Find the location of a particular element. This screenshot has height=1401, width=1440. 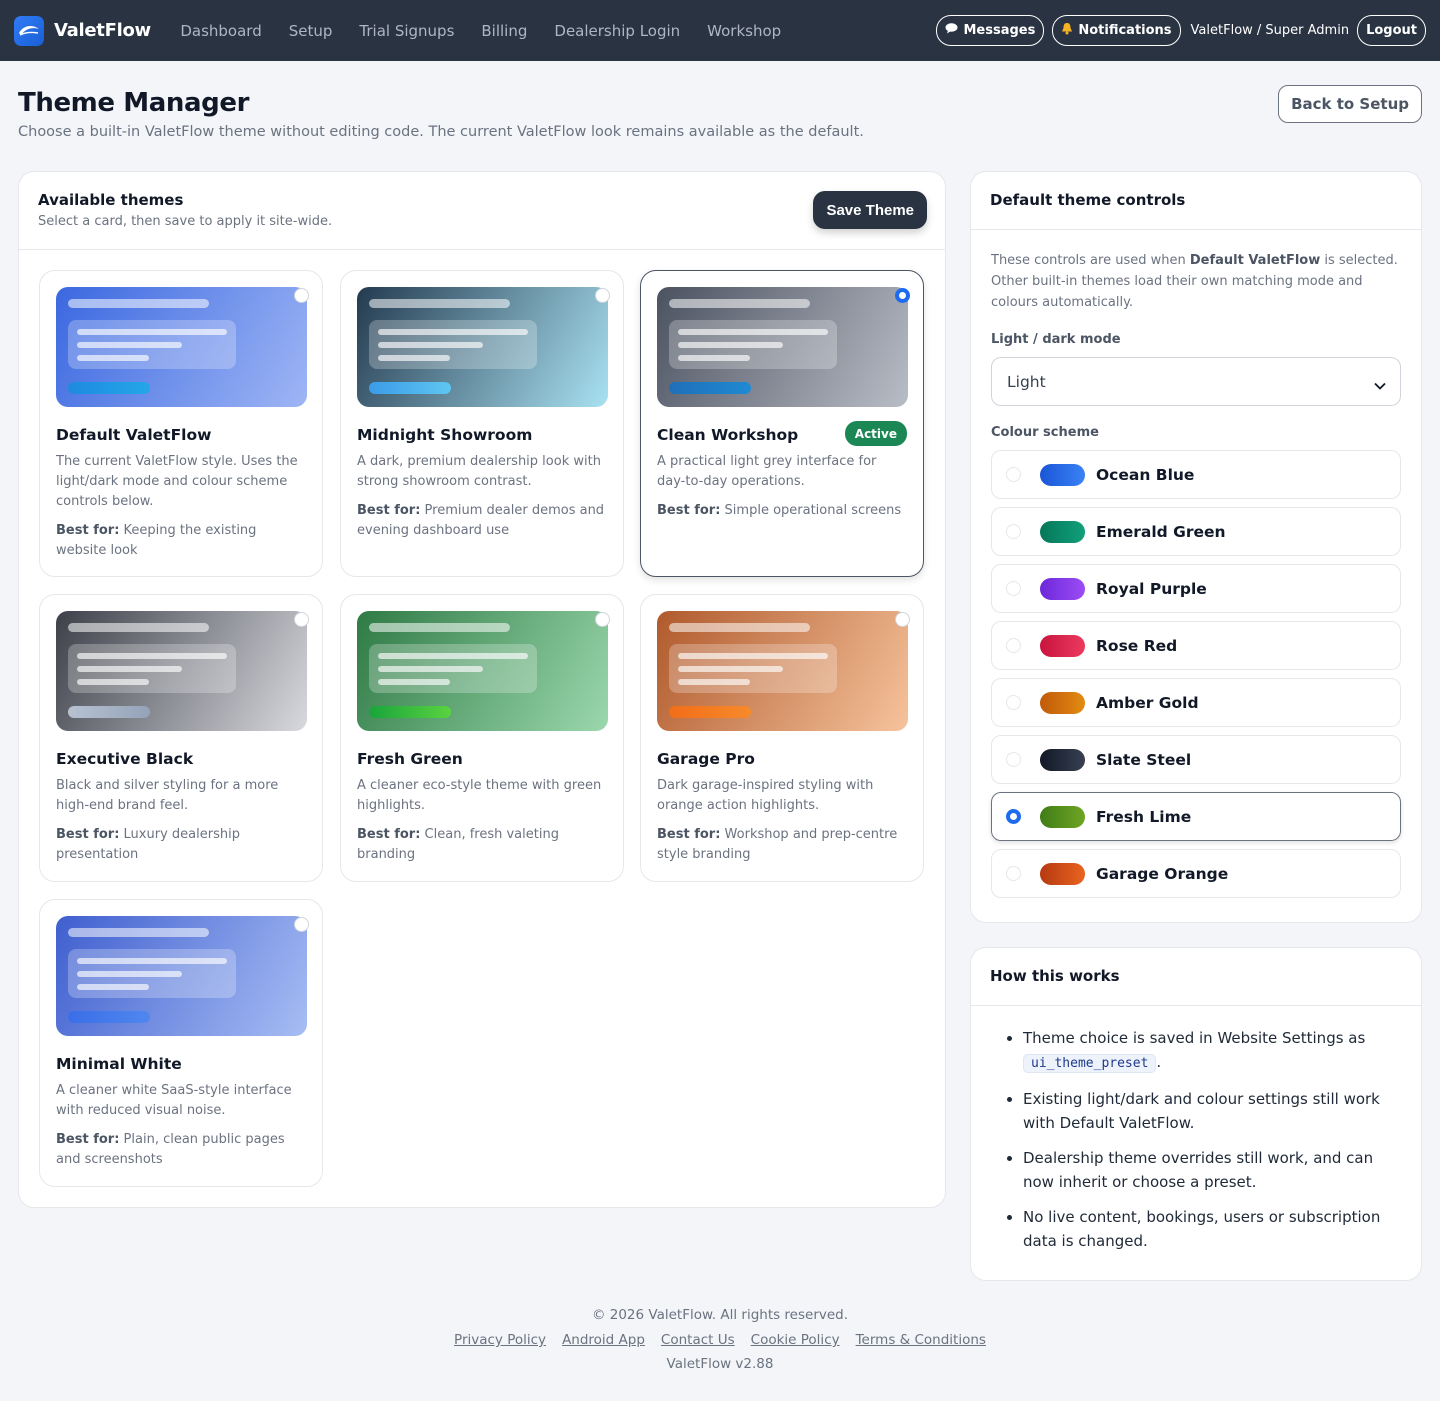

logout-button: Logout is located at coordinates (1391, 30).